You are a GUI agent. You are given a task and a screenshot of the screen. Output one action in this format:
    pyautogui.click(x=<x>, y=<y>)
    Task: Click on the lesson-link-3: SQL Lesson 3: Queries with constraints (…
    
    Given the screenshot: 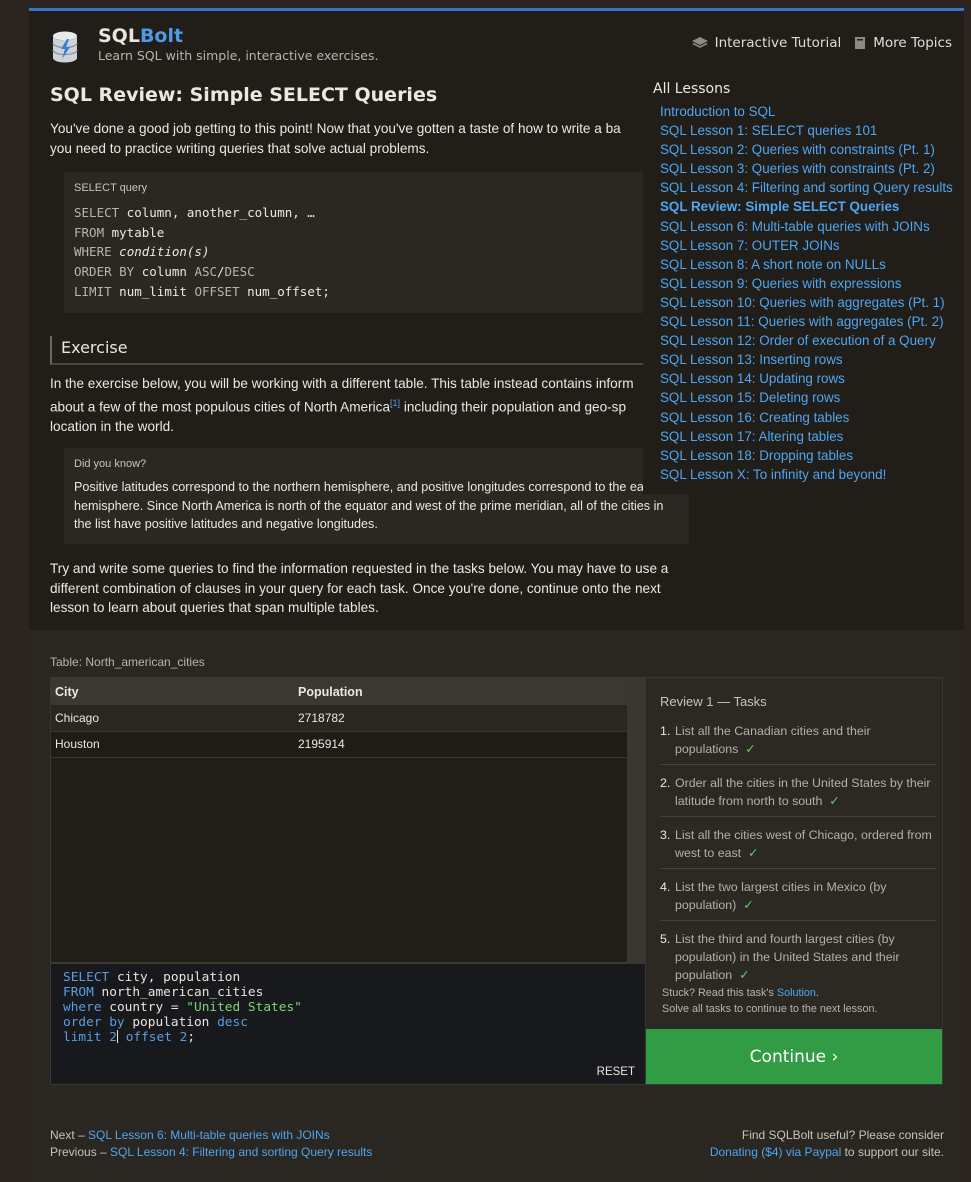 What is the action you would take?
    pyautogui.click(x=812, y=168)
    